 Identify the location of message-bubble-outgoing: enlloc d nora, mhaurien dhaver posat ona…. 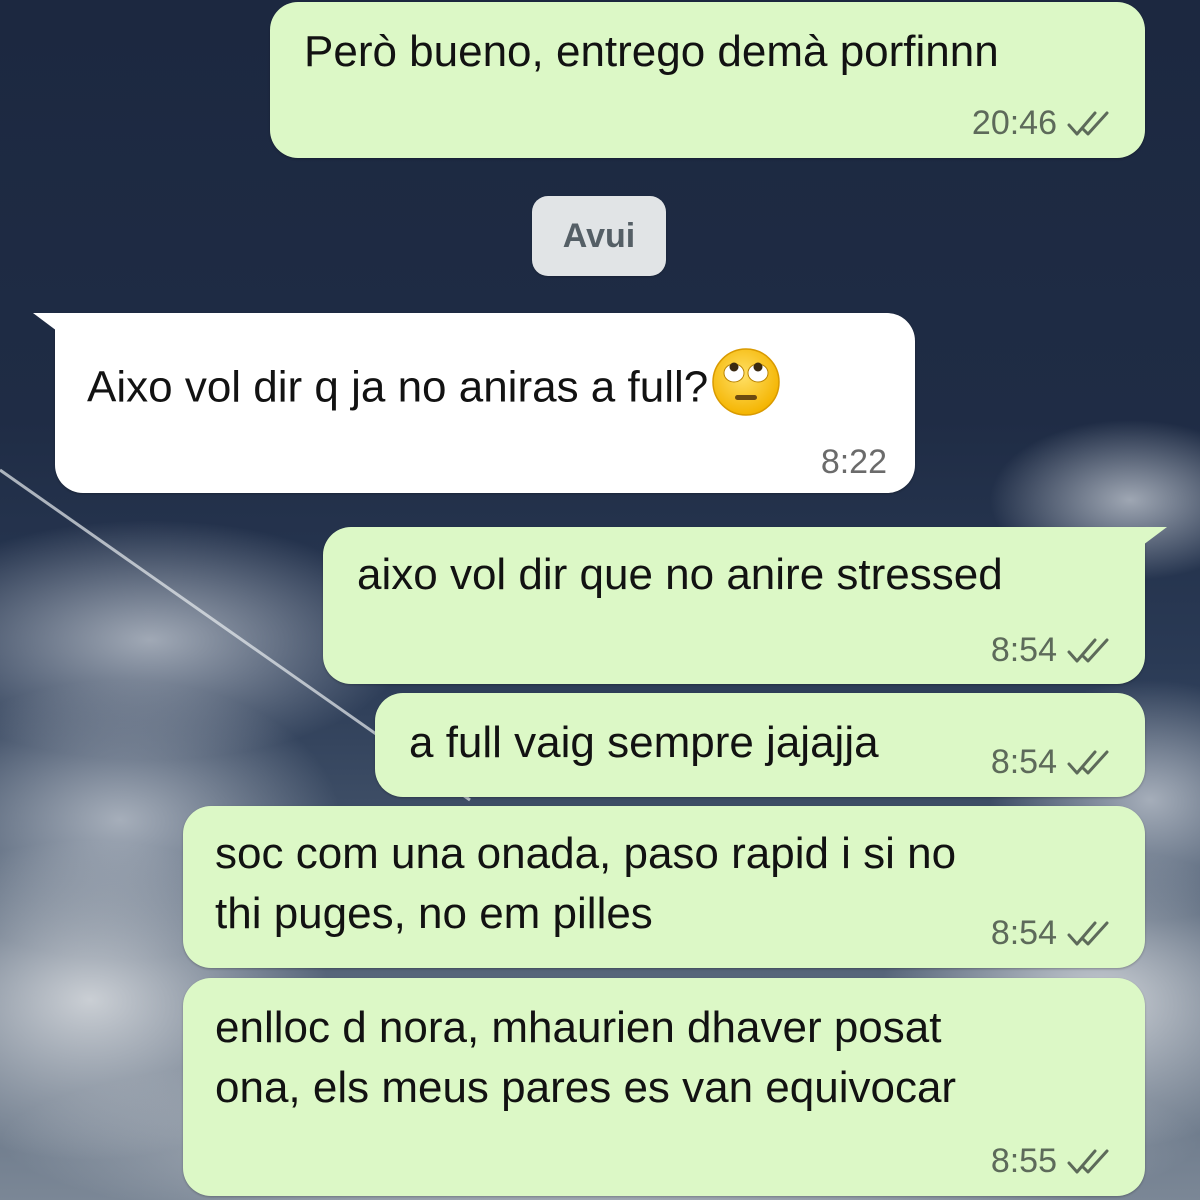
(664, 1087).